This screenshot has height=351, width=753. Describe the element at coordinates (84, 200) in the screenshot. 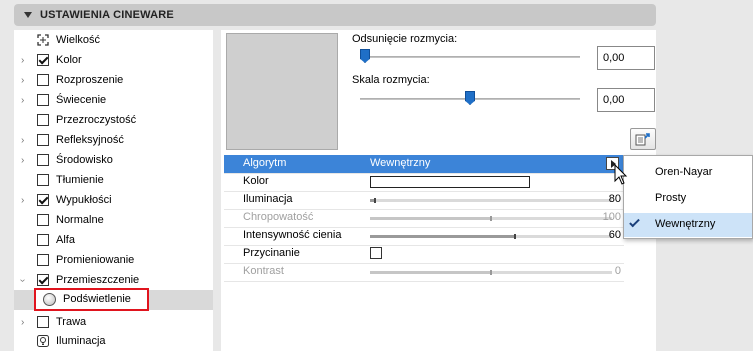

I see `tree-item-label: Wypukłości` at that location.